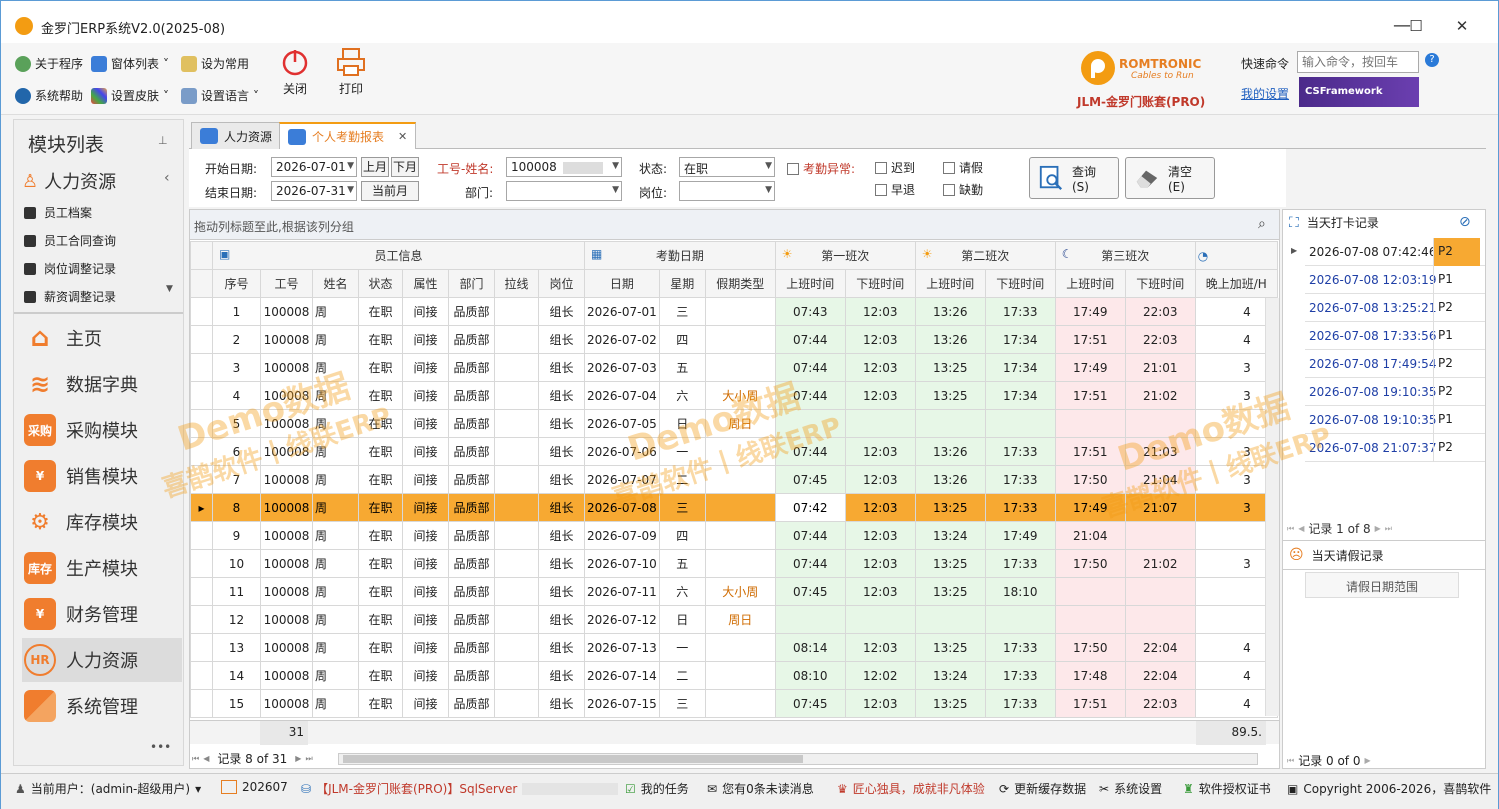 This screenshot has height=809, width=1499. I want to click on cell-a1: 07:42, so click(810, 507).